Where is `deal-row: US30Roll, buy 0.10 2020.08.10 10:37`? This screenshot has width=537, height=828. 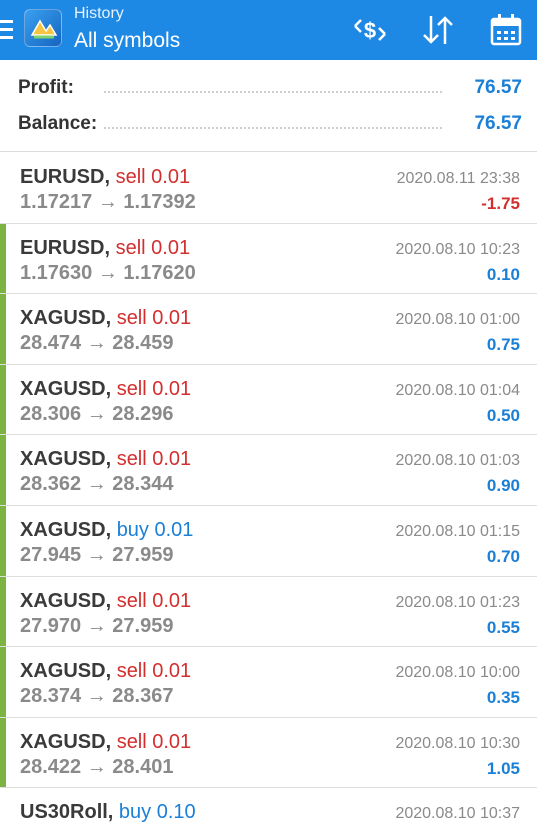 deal-row: US30Roll, buy 0.10 2020.08.10 10:37 is located at coordinates (268, 808).